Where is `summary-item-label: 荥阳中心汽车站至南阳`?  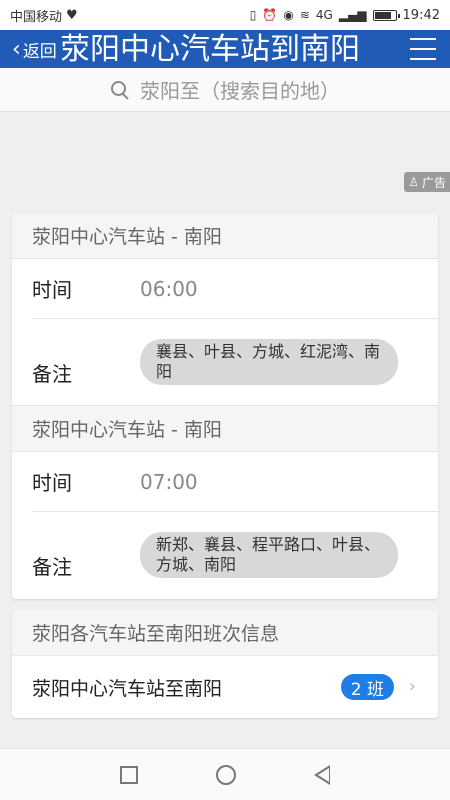
summary-item-label: 荥阳中心汽车站至南阳 is located at coordinates (127, 688).